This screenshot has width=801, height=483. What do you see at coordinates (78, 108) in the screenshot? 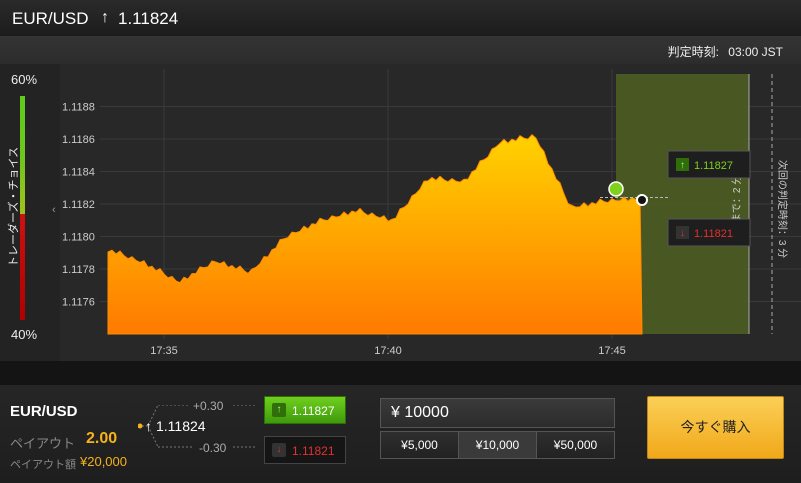
I see `y-tick-label: 1.1188` at bounding box center [78, 108].